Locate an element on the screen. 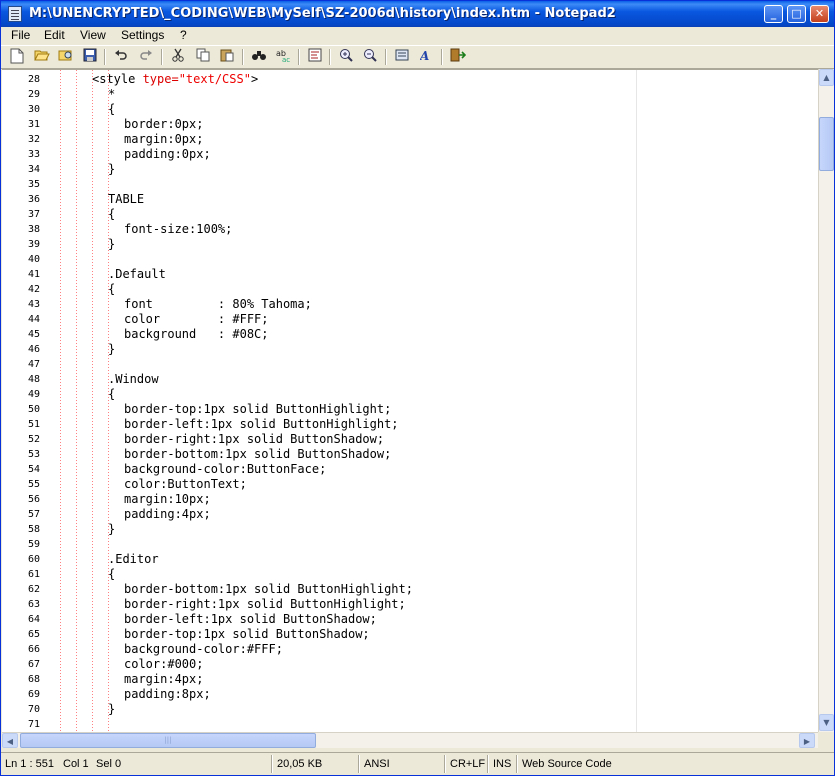 This screenshot has width=835, height=776. code-line: border-top:1px solid ButtonShadow; is located at coordinates (247, 634).